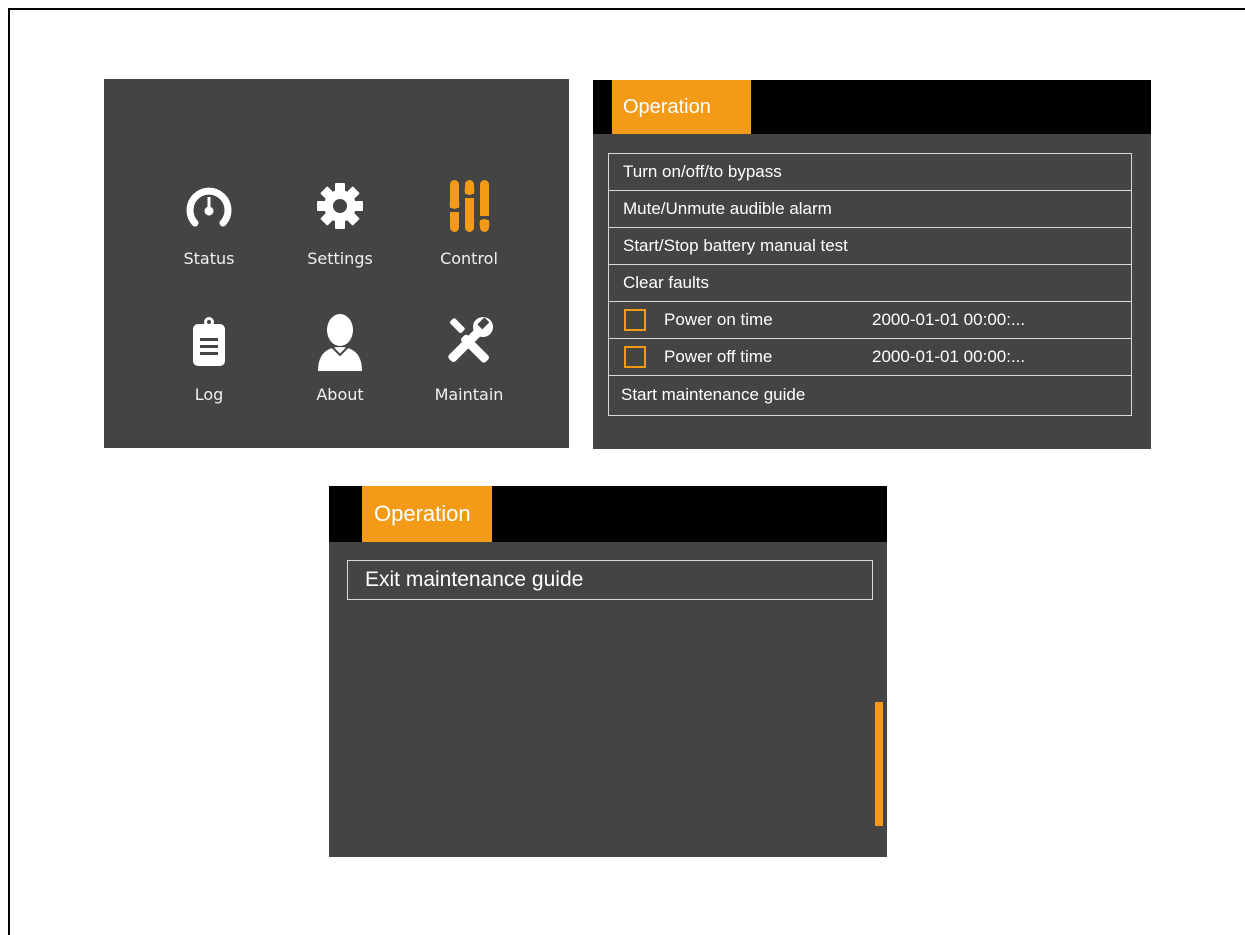  Describe the element at coordinates (872, 107) in the screenshot. I see `operation-header: Operation` at that location.